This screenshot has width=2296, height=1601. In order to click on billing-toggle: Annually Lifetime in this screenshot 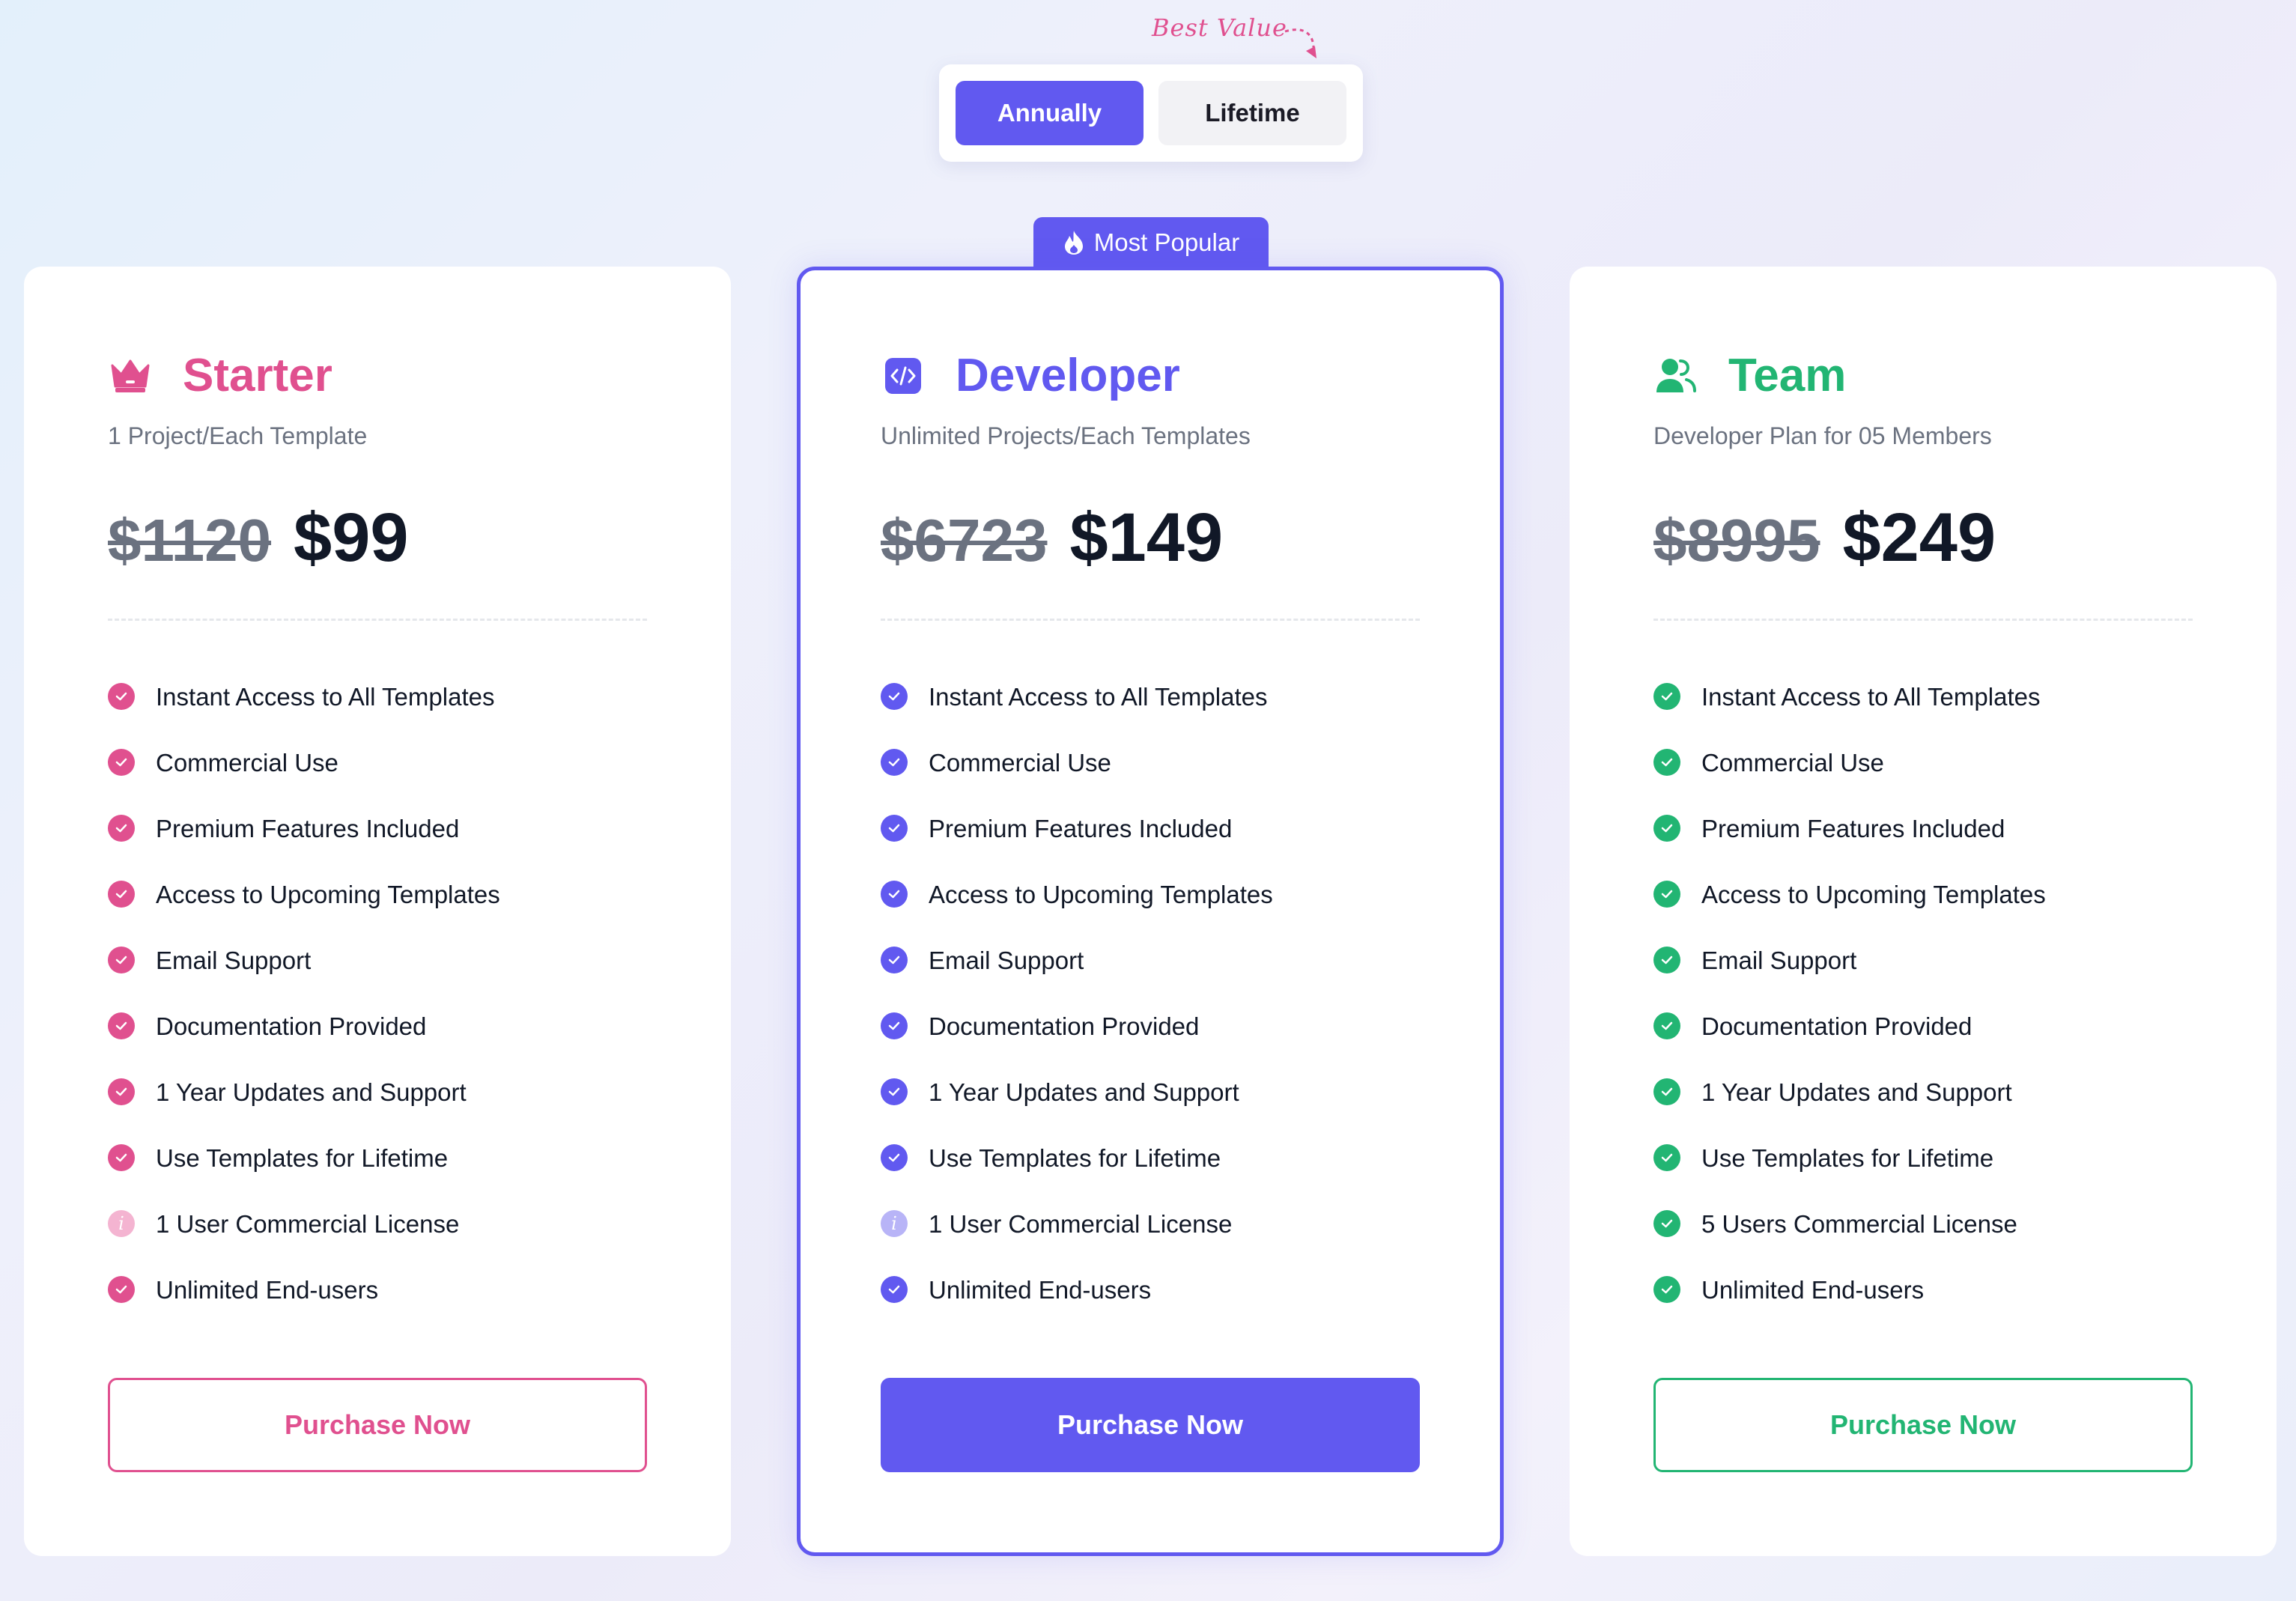, I will do `click(1151, 113)`.